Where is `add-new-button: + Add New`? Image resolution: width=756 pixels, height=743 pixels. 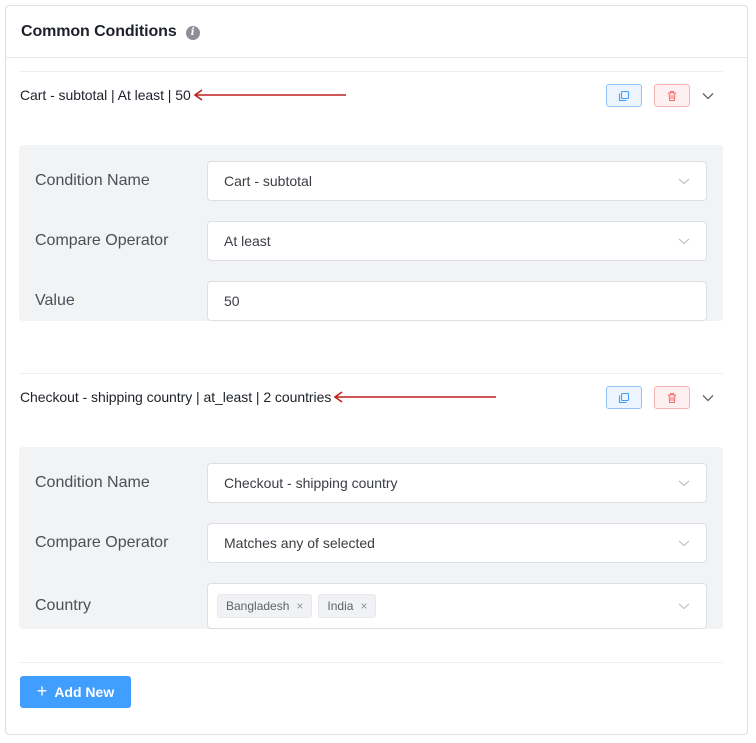 add-new-button: + Add New is located at coordinates (75, 692).